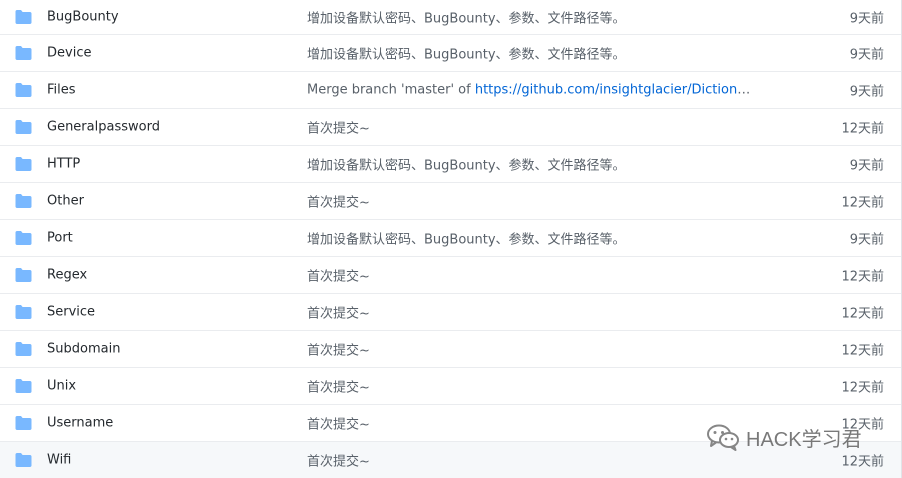 The height and width of the screenshot is (478, 902). I want to click on file-name: Files, so click(61, 90).